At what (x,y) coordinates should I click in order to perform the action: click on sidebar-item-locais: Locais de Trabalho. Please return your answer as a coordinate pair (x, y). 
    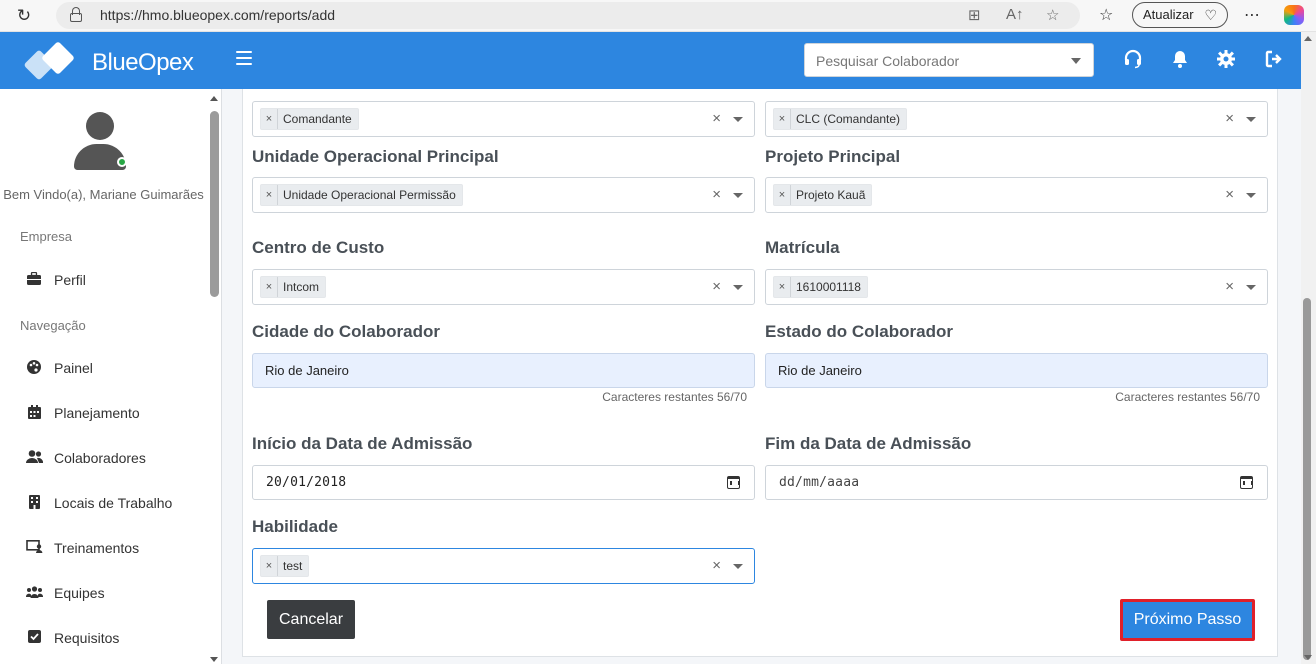
    Looking at the image, I should click on (116, 503).